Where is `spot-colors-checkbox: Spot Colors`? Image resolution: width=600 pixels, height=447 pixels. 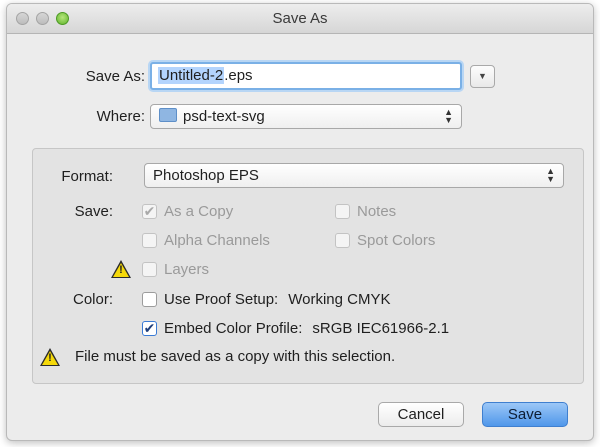
spot-colors-checkbox: Spot Colors is located at coordinates (385, 240).